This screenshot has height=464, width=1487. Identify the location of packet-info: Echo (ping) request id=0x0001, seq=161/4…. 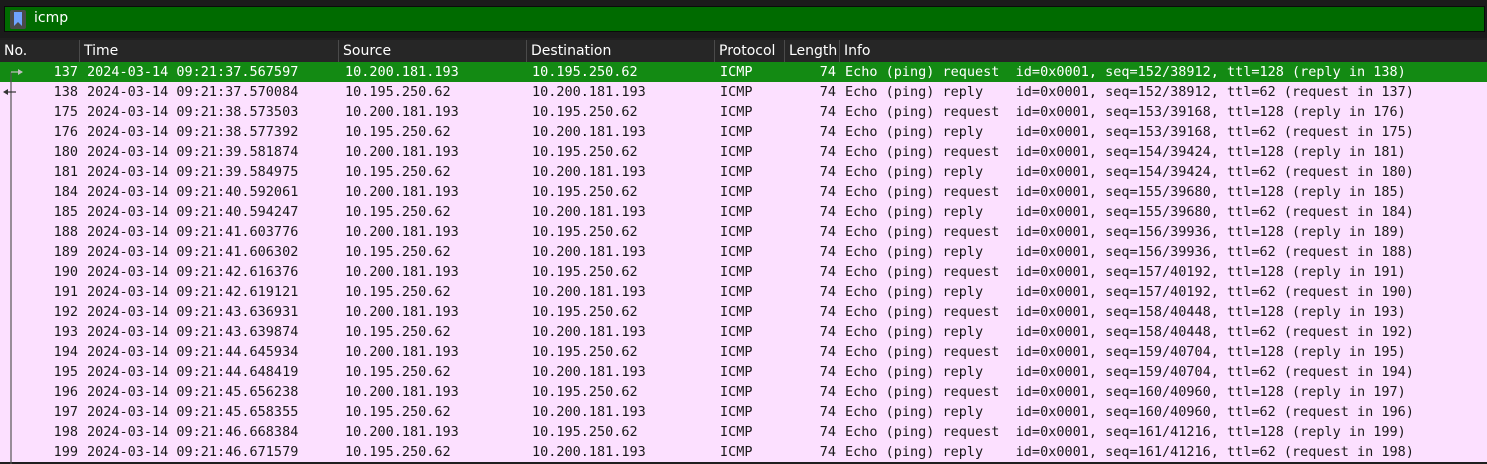
(1125, 432).